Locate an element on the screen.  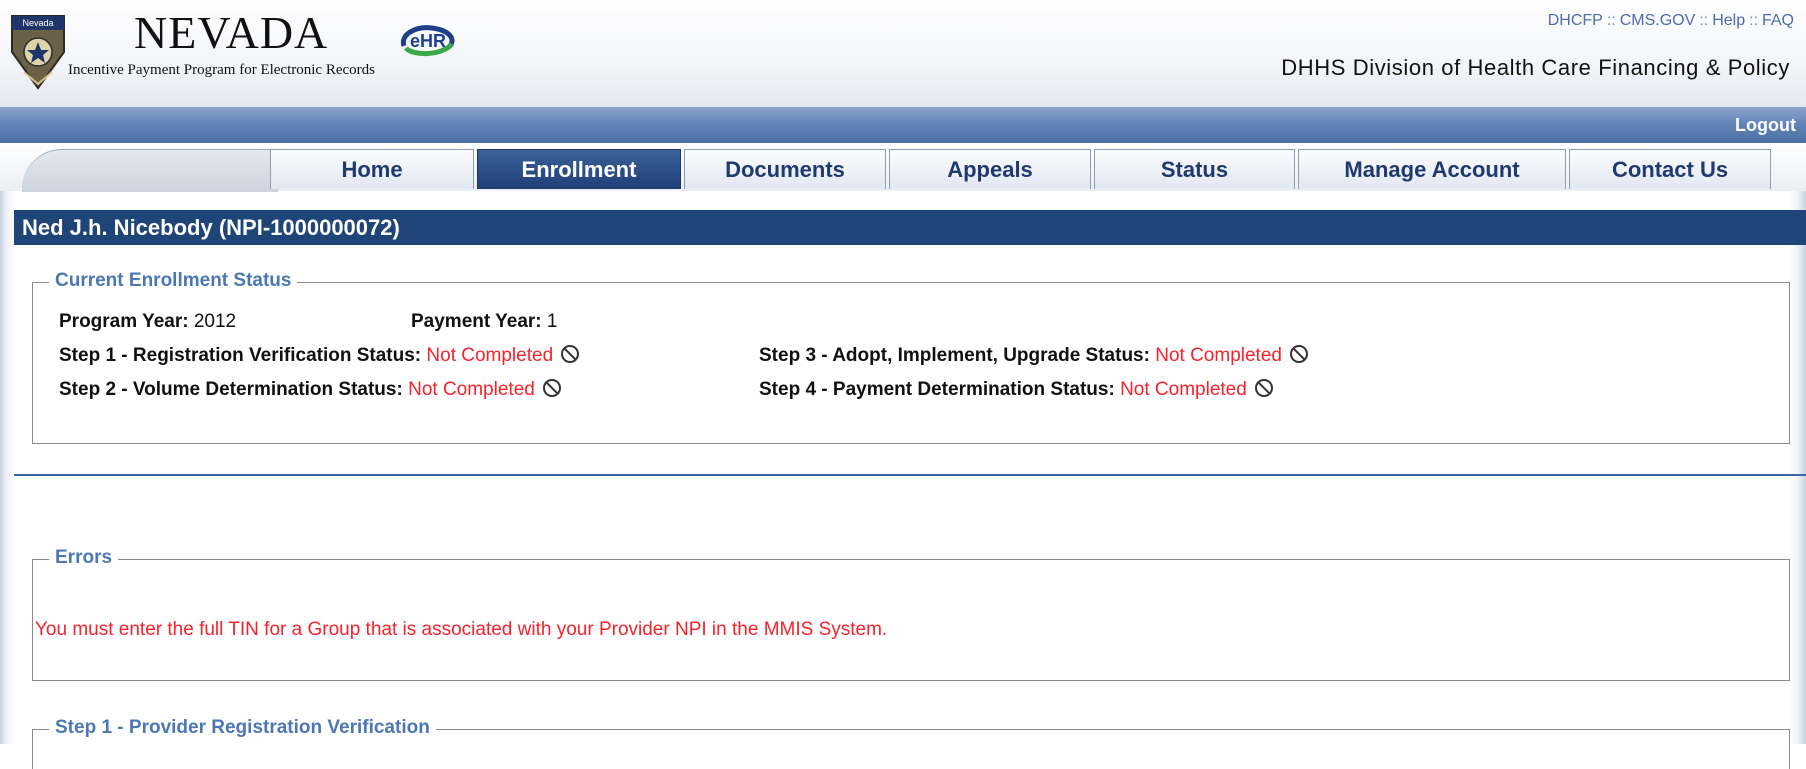
link-help: Help is located at coordinates (1728, 20).